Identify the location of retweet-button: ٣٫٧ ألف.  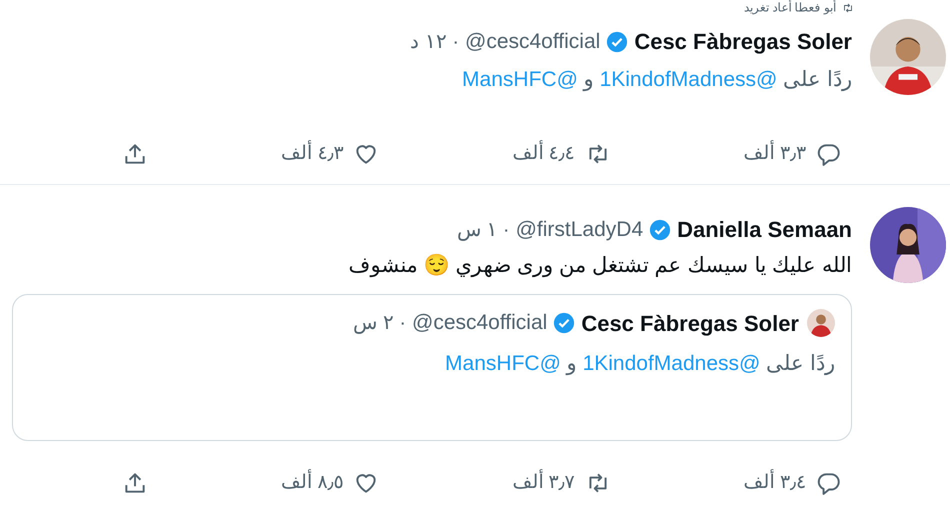
(510, 482).